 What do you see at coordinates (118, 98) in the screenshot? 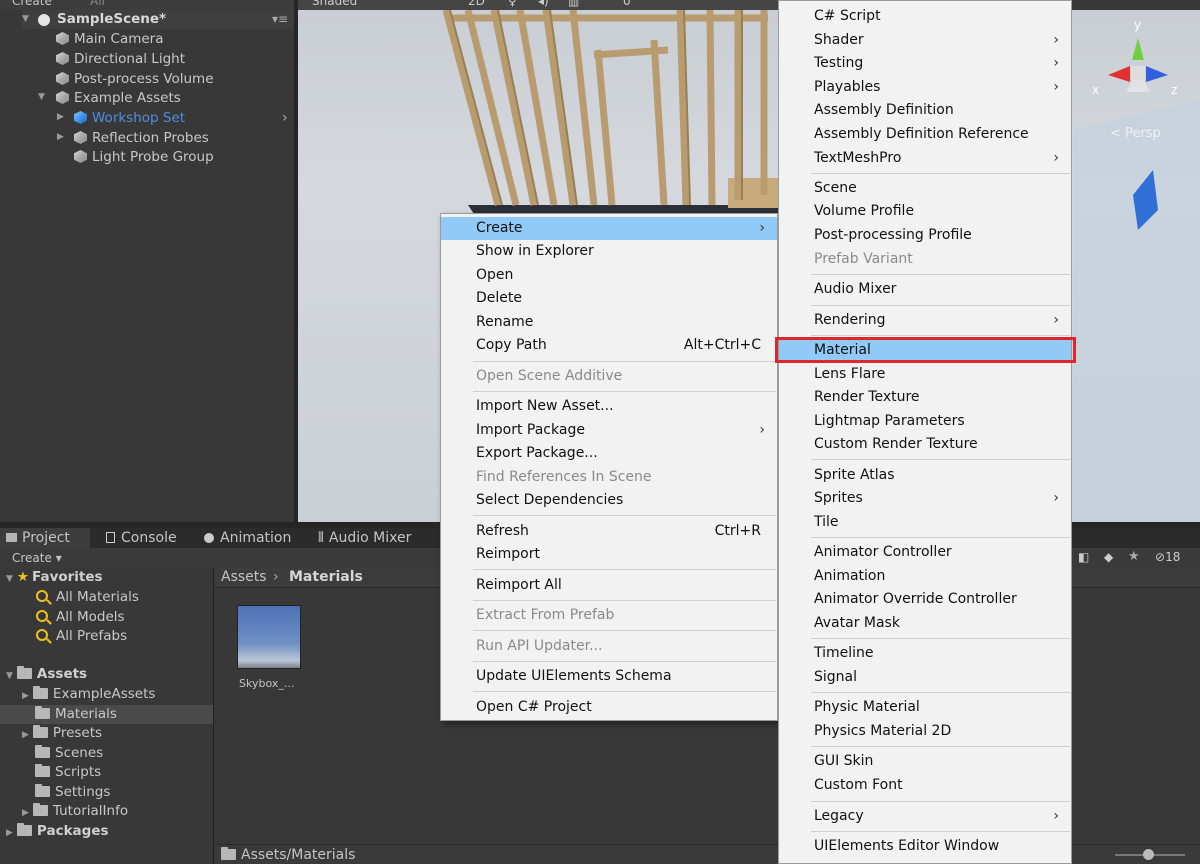
I see `hierarchy-item-example-assets: Example Assets` at bounding box center [118, 98].